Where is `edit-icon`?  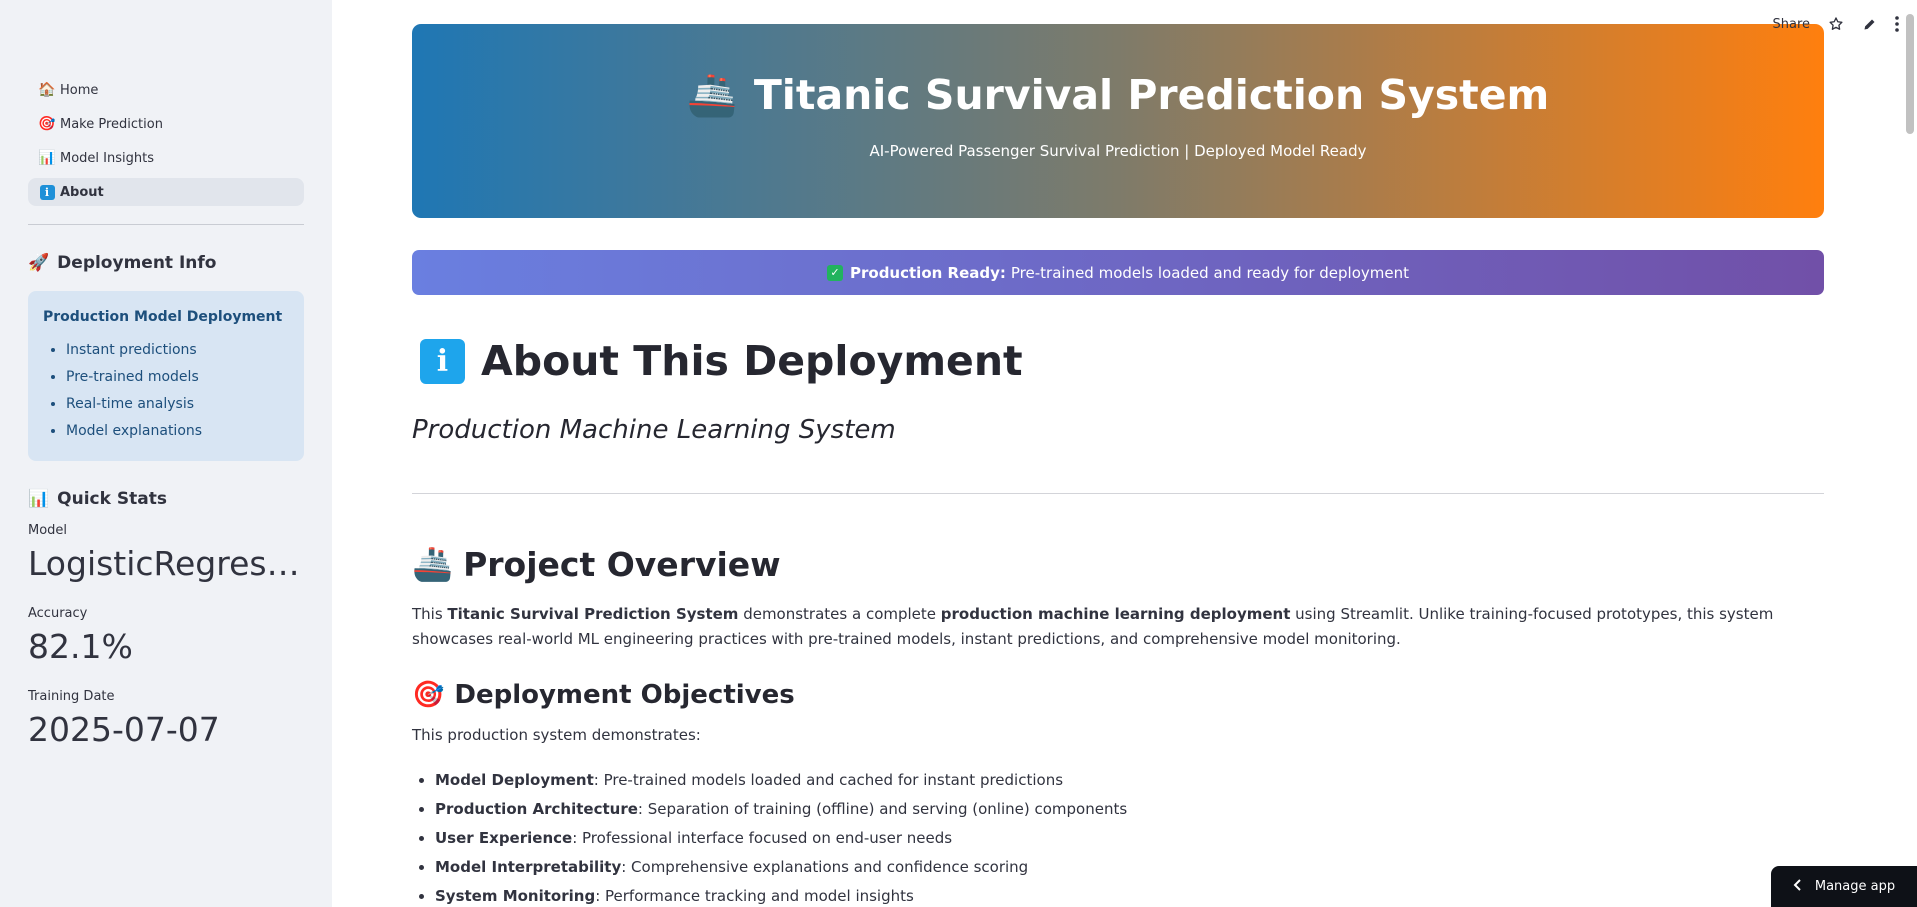 edit-icon is located at coordinates (1869, 24).